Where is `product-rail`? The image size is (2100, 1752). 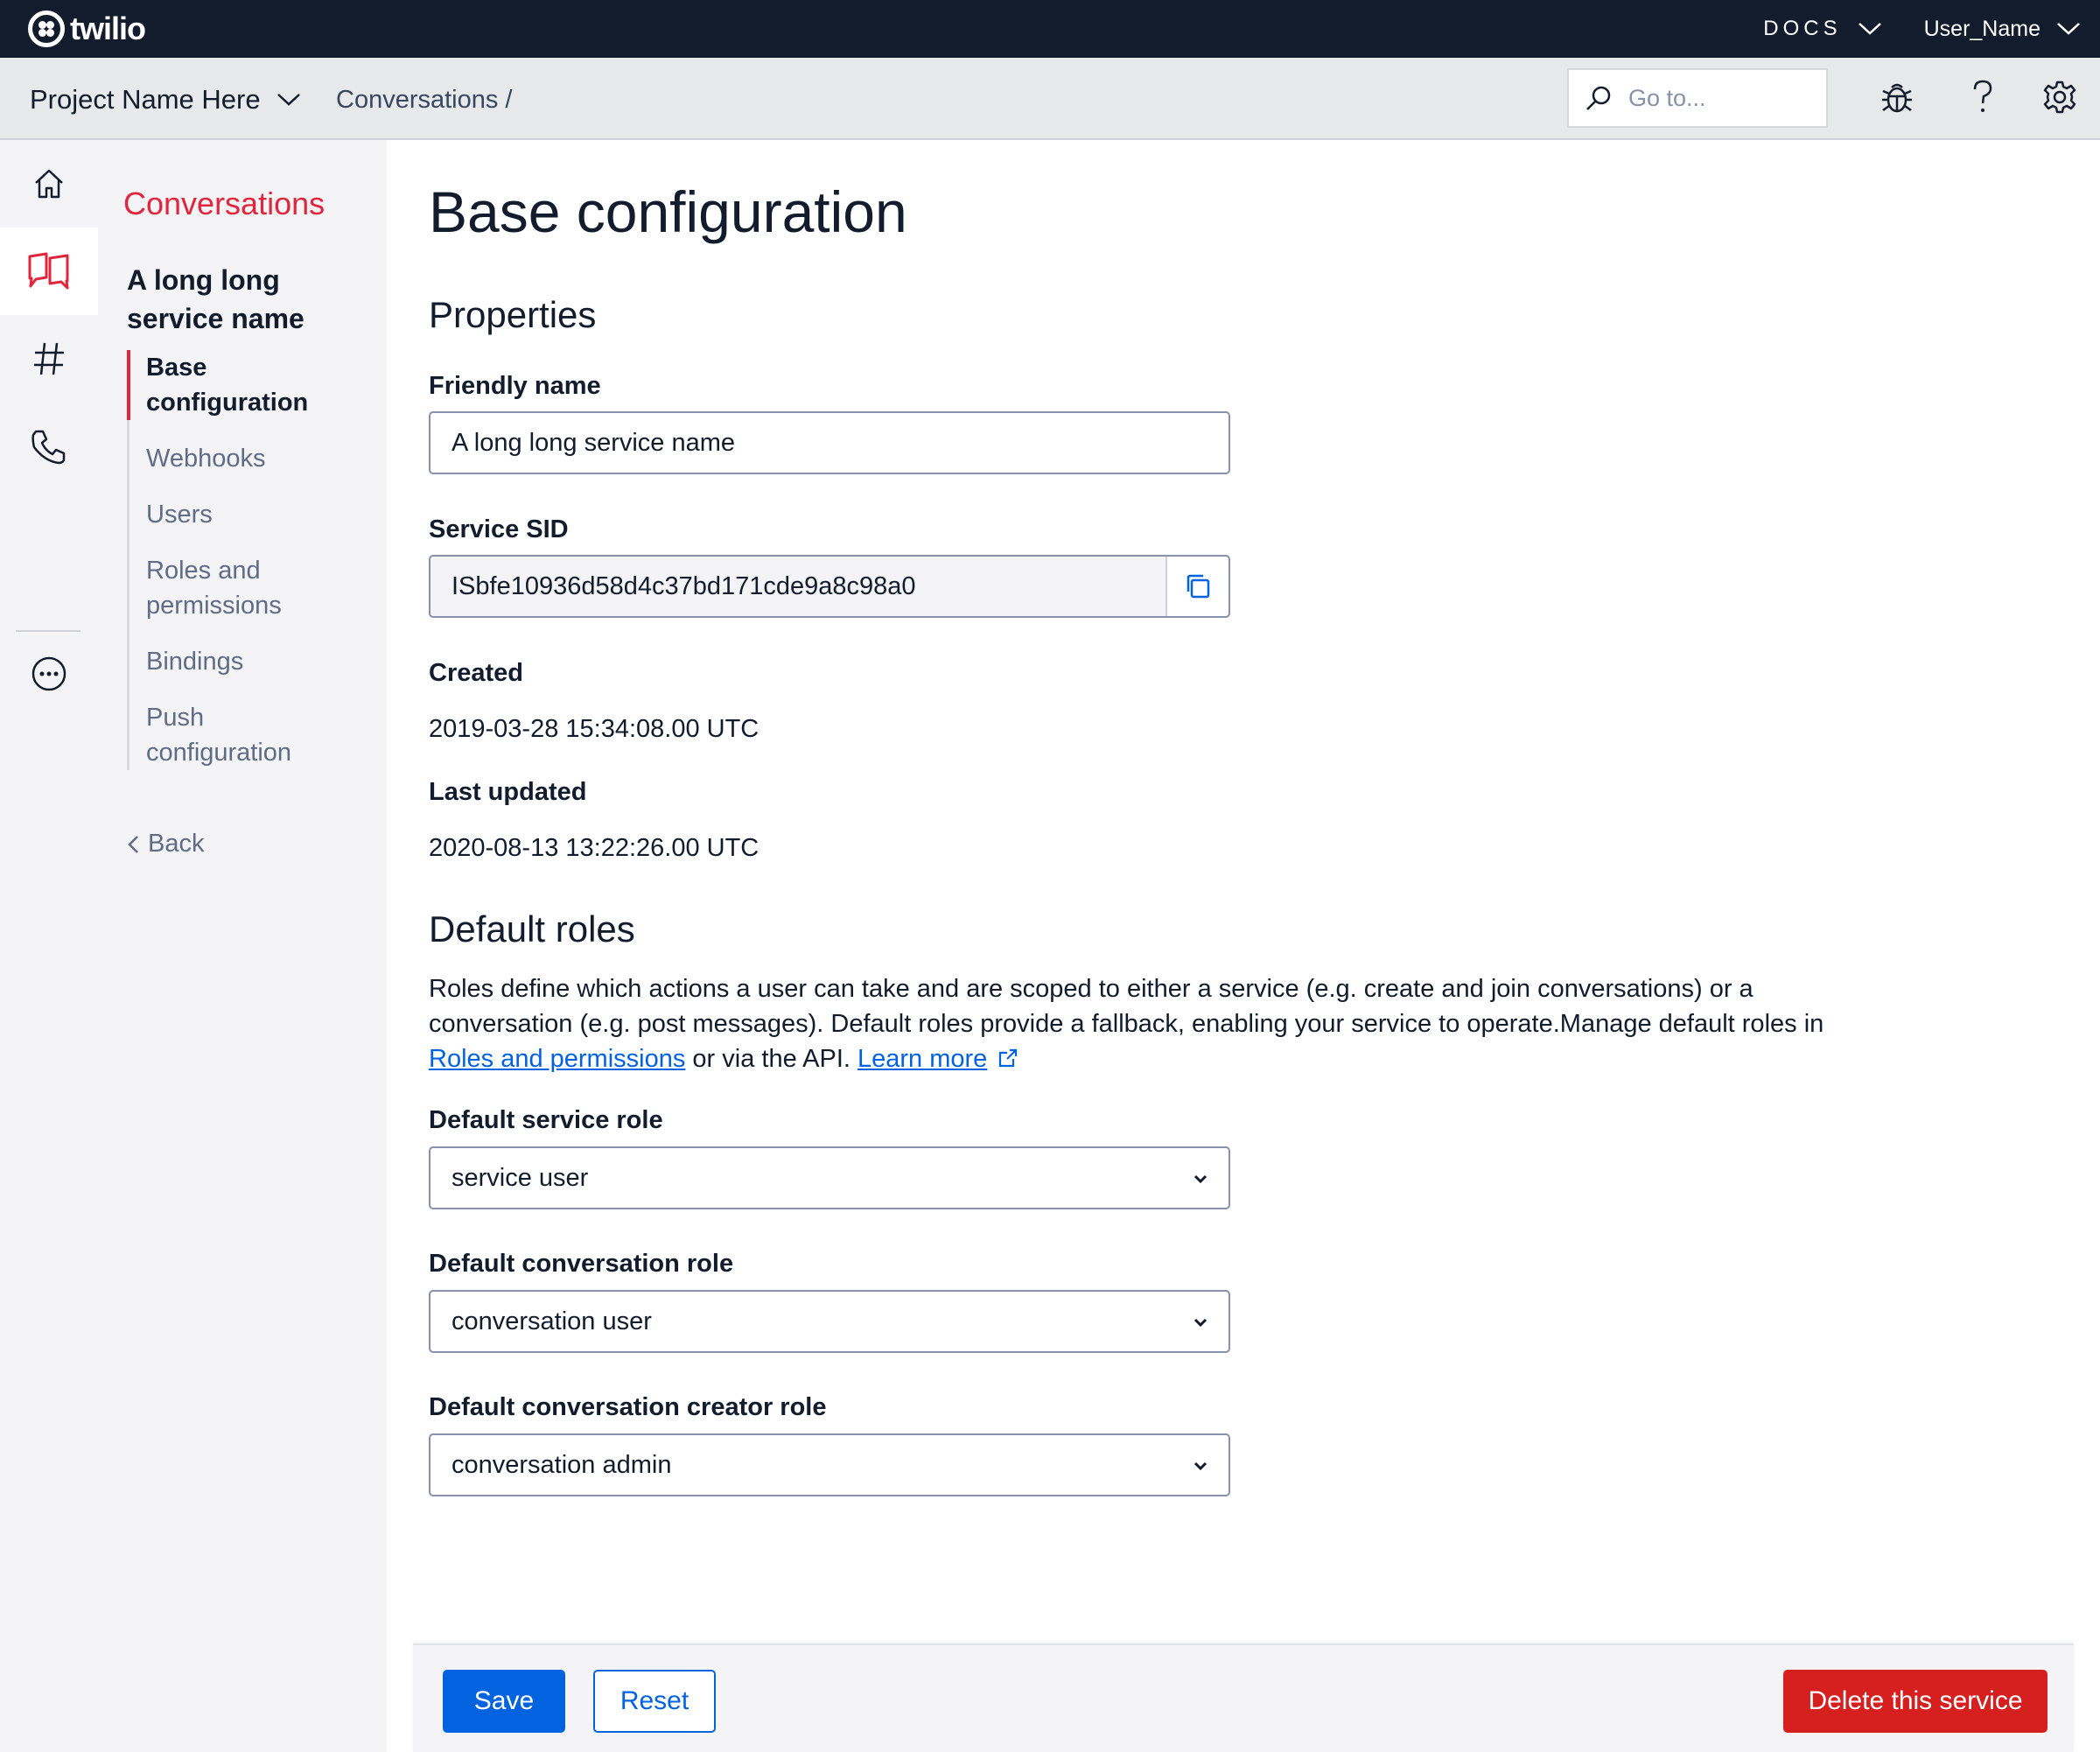 product-rail is located at coordinates (49, 946).